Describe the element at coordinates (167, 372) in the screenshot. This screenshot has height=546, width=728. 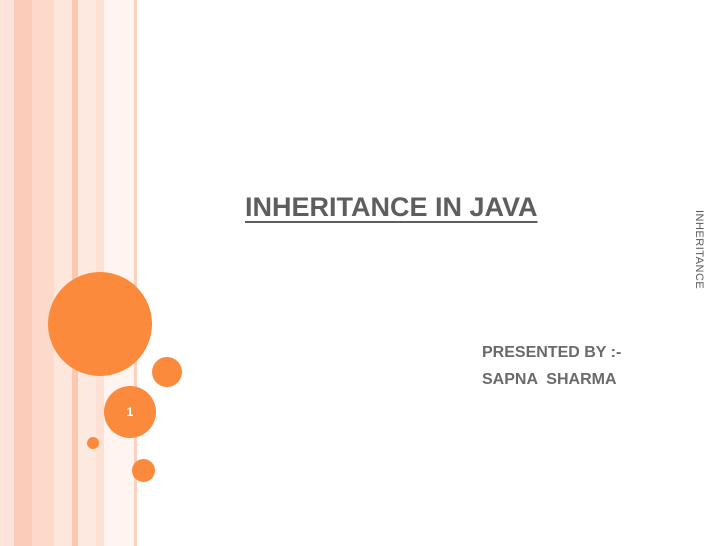
I see `decor-circle-medium` at that location.